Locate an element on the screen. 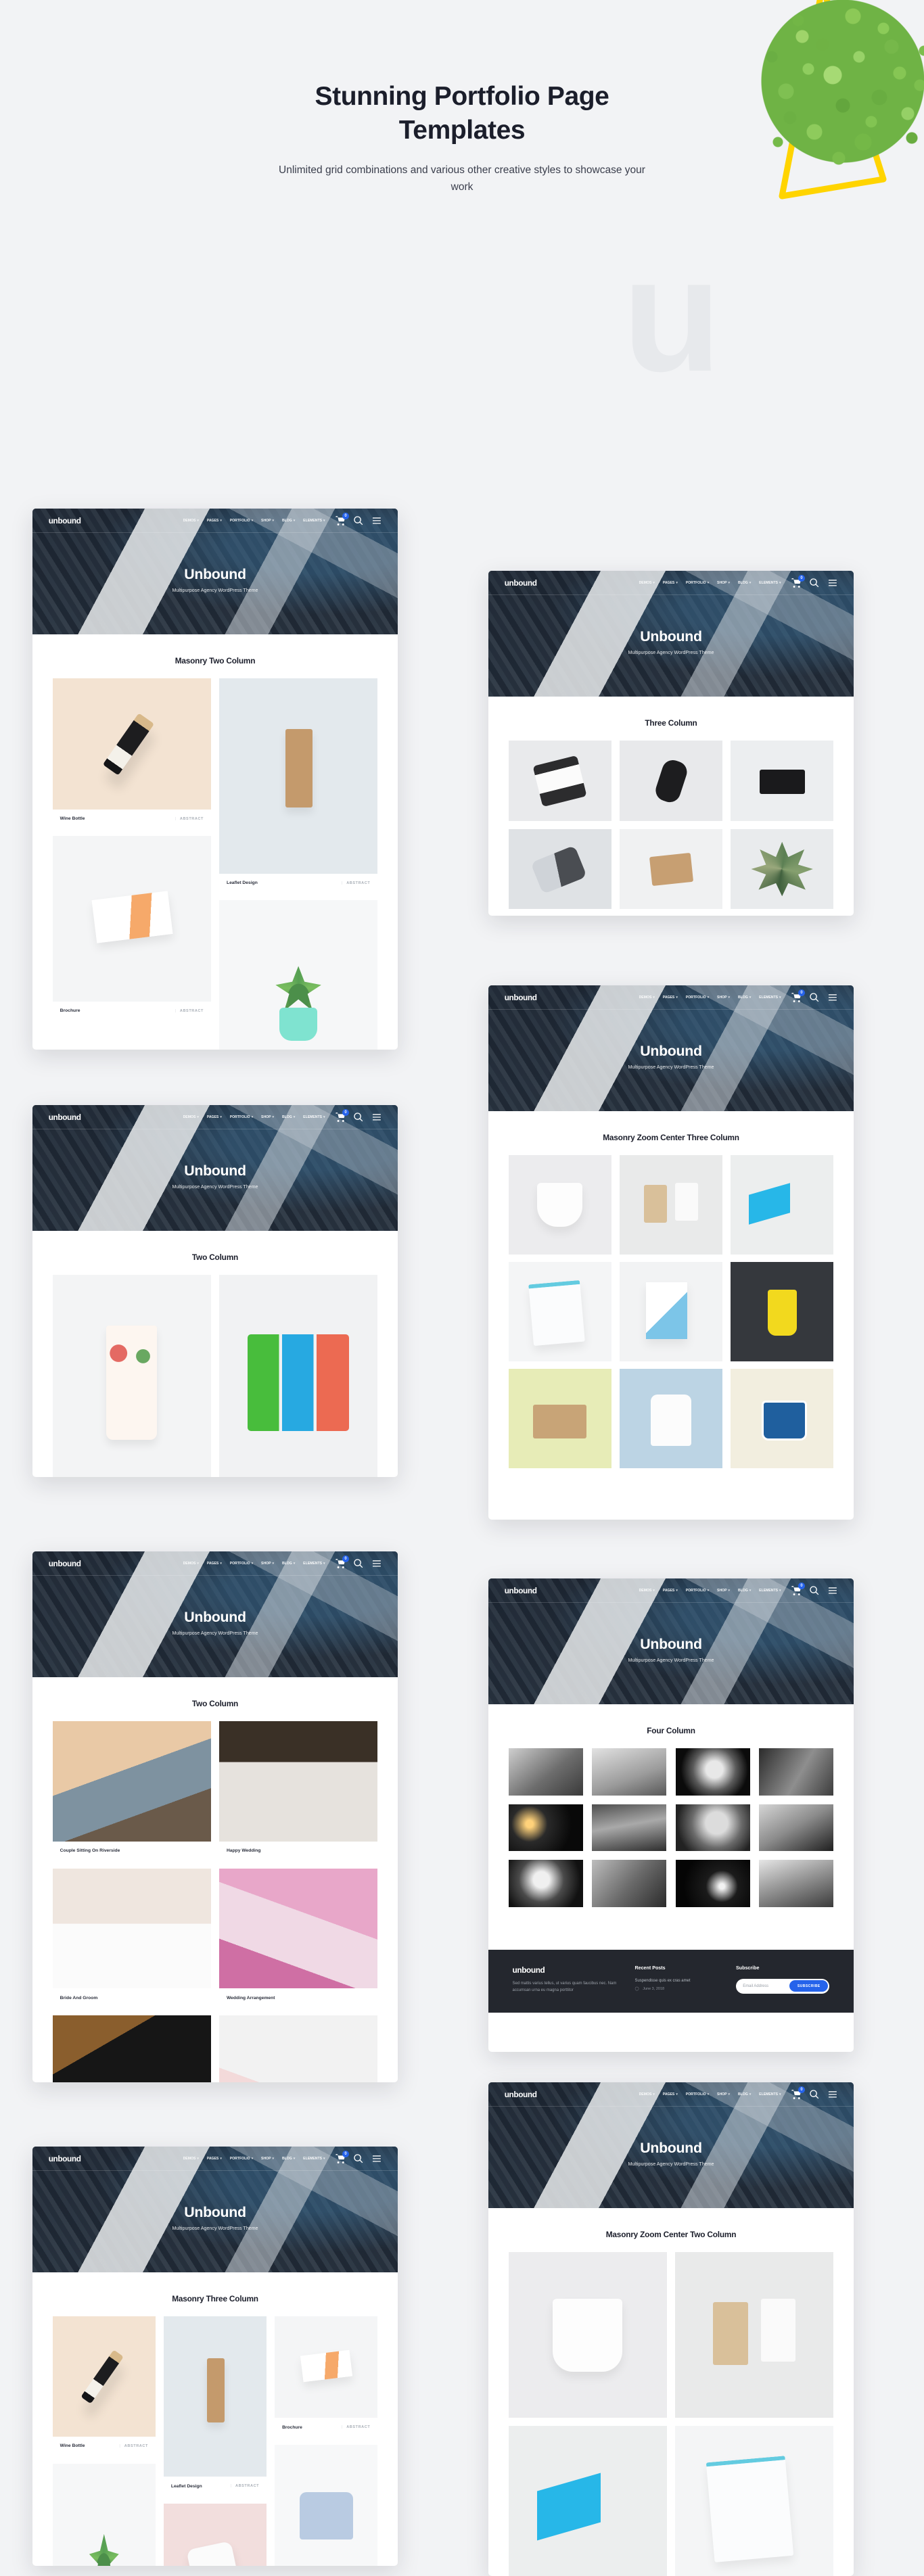 This screenshot has width=924, height=2576. portfolio-item: Bride And Groom is located at coordinates (132, 1938).